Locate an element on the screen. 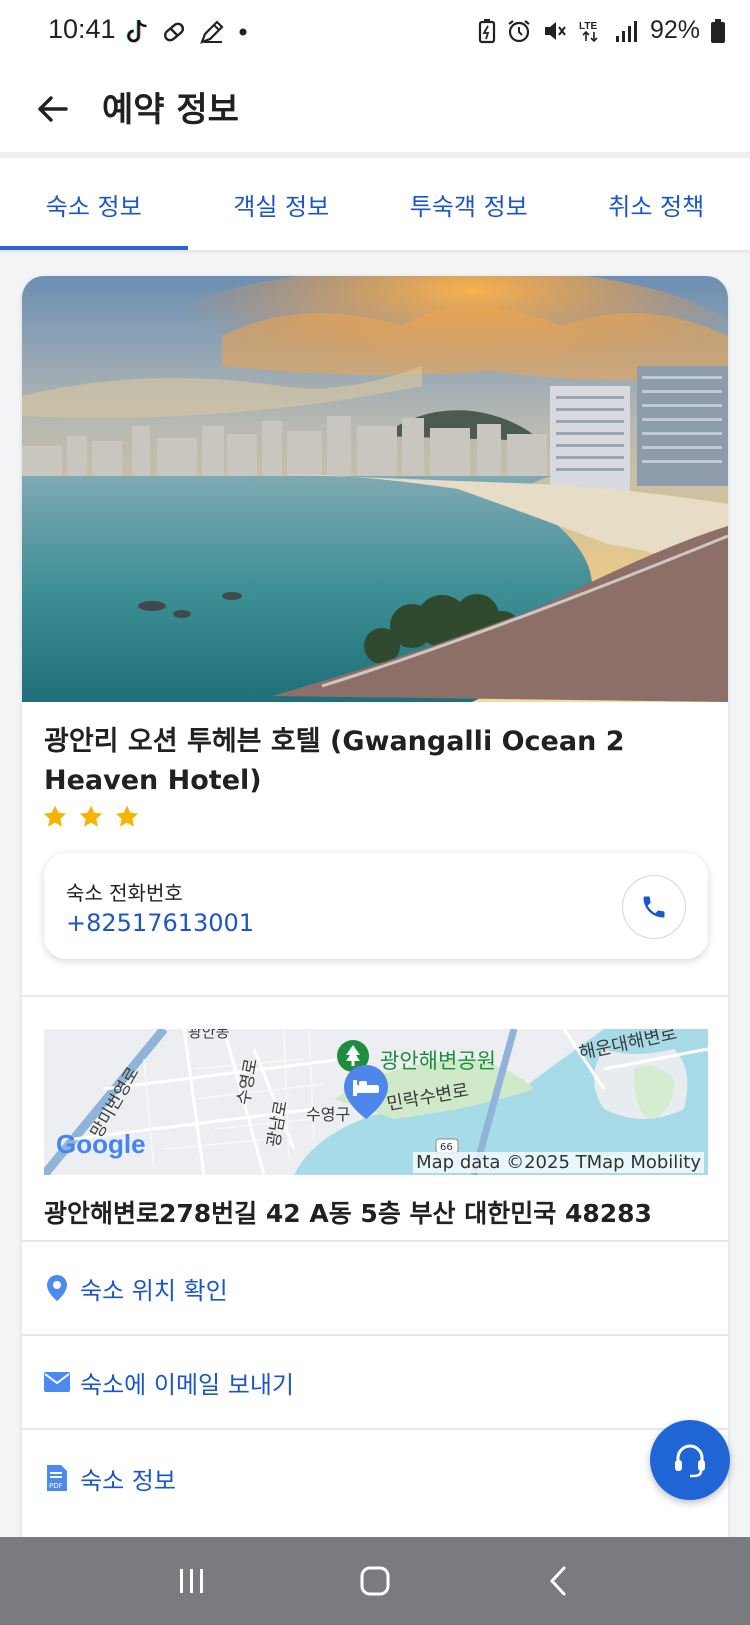 This screenshot has width=750, height=1625. tab-property-info: 숙소 정보 is located at coordinates (94, 204).